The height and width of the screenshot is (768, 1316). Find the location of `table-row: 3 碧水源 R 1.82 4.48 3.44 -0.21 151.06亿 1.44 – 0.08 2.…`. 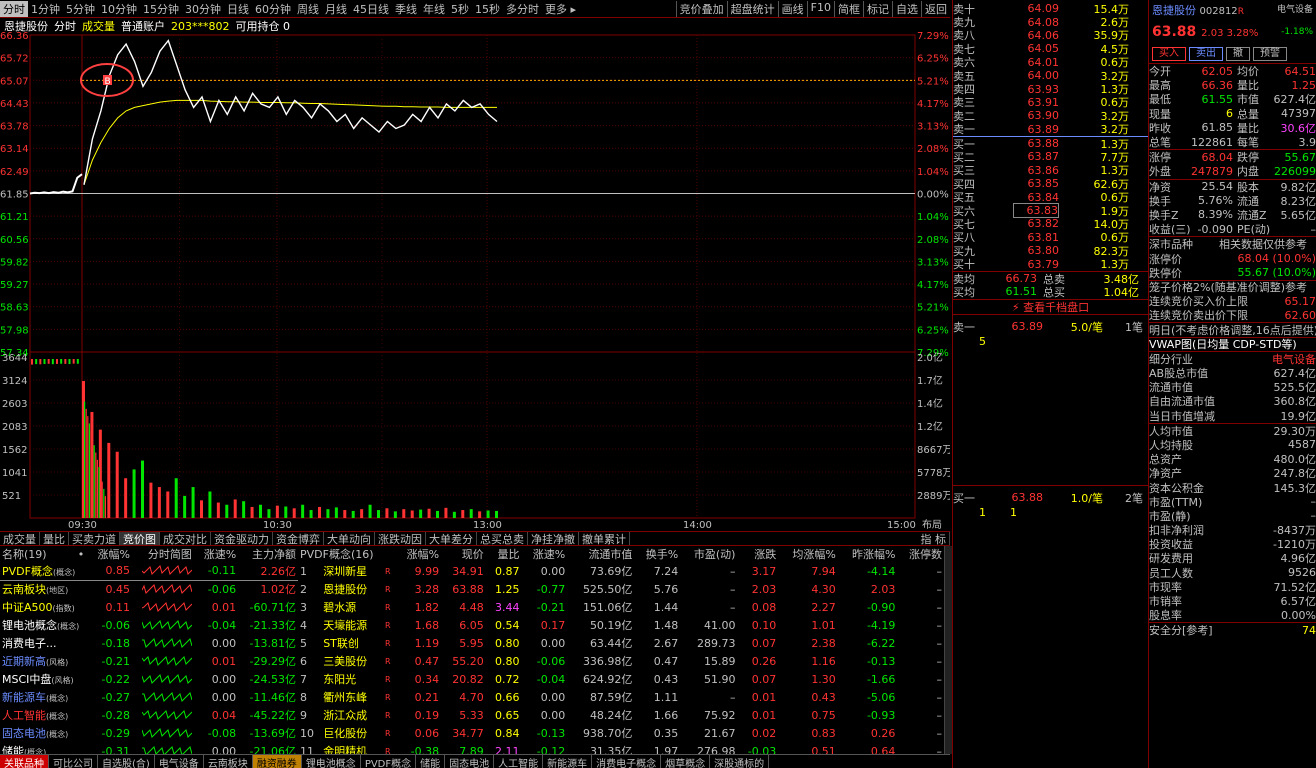

table-row: 3 碧水源 R 1.82 4.48 3.44 -0.21 151.06亿 1.44 – 0.08 2.… is located at coordinates (621, 607).